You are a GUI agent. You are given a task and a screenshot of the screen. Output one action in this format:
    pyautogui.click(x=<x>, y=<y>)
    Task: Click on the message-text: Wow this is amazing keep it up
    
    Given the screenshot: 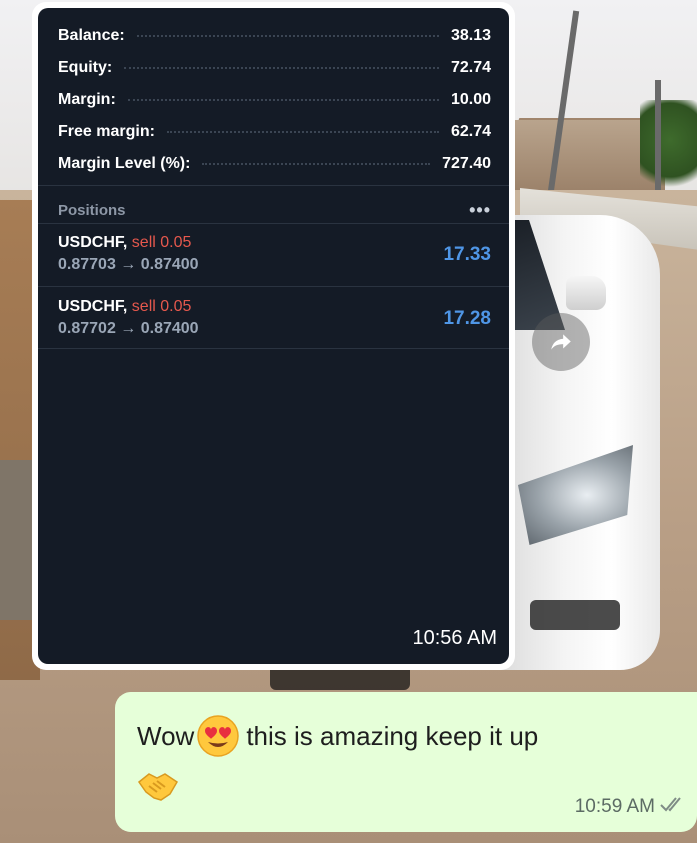 What is the action you would take?
    pyautogui.click(x=337, y=736)
    